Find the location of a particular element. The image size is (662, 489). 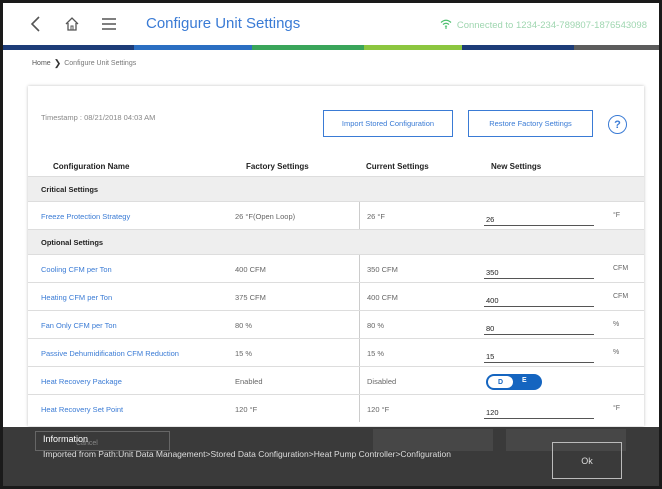

chevron-right-icon: ❯ is located at coordinates (57, 63).